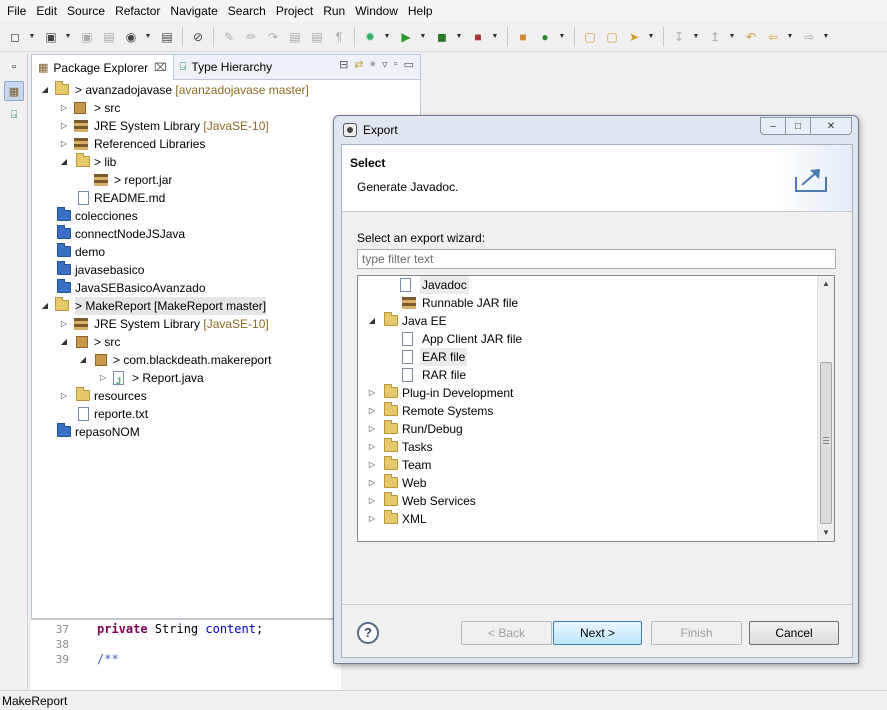 Image resolution: width=887 pixels, height=710 pixels. Describe the element at coordinates (495, 37) in the screenshot. I see `external-tools-dropdown-icon: ▼` at that location.